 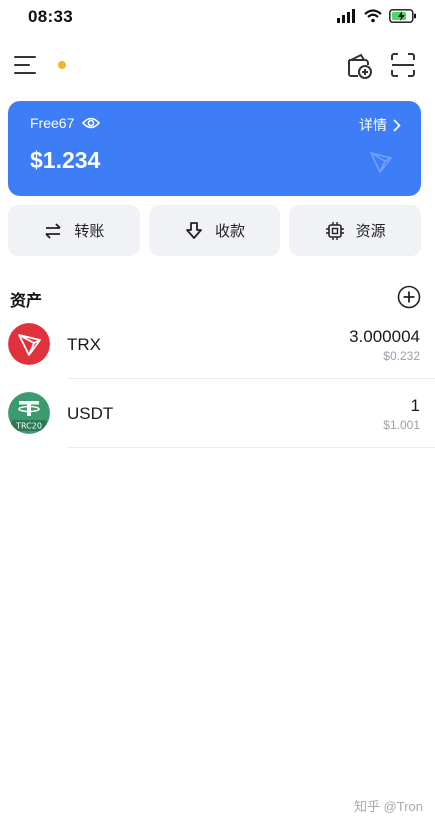 What do you see at coordinates (29, 413) in the screenshot?
I see `usdt-logo-icon: TRC20` at bounding box center [29, 413].